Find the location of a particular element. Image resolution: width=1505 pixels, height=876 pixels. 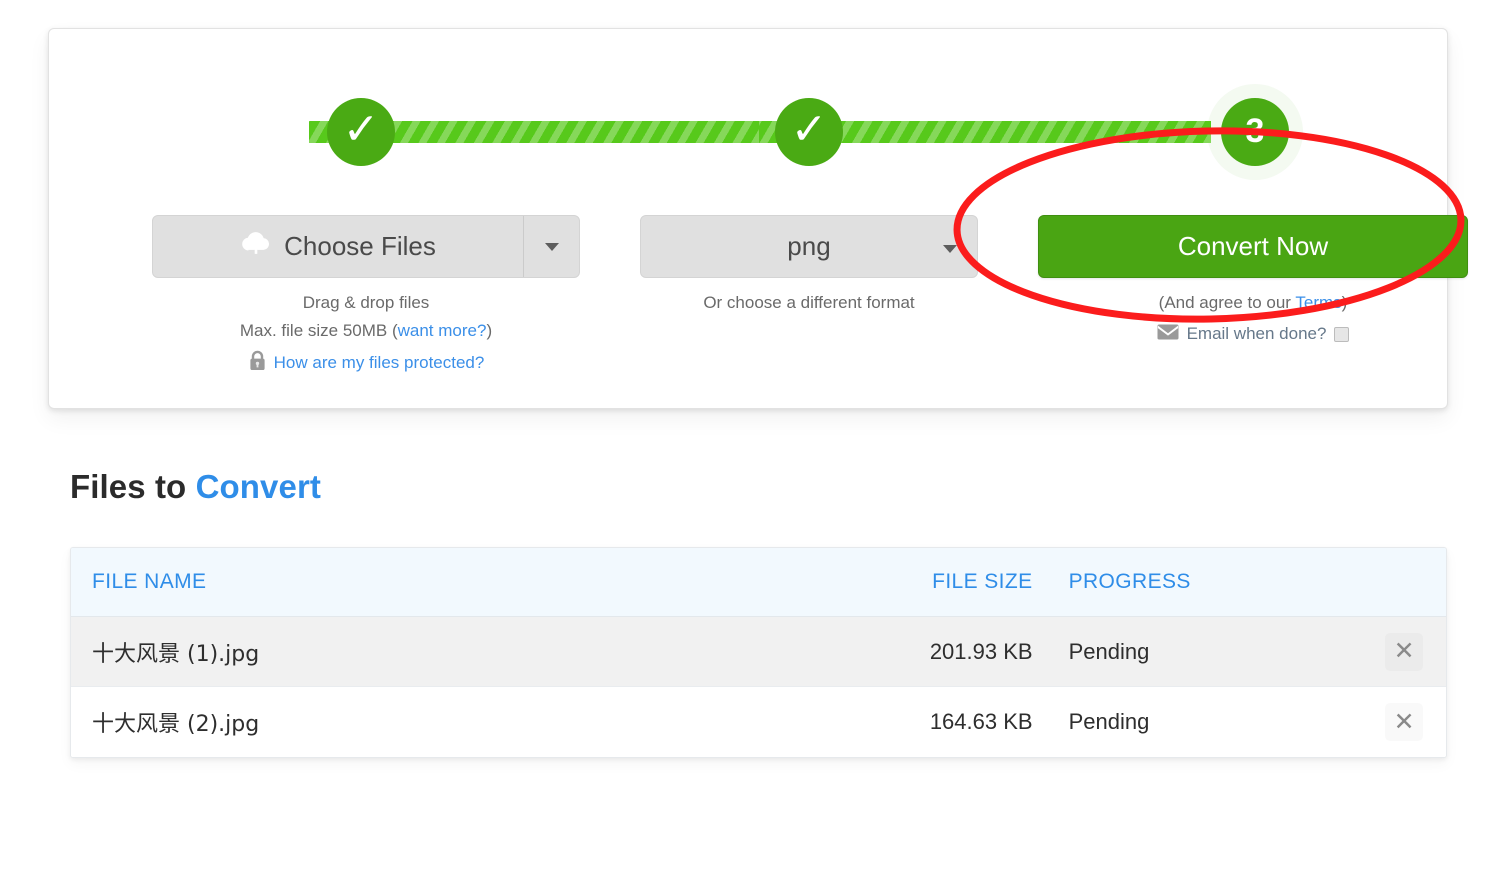

envelope-icon is located at coordinates (1168, 334).